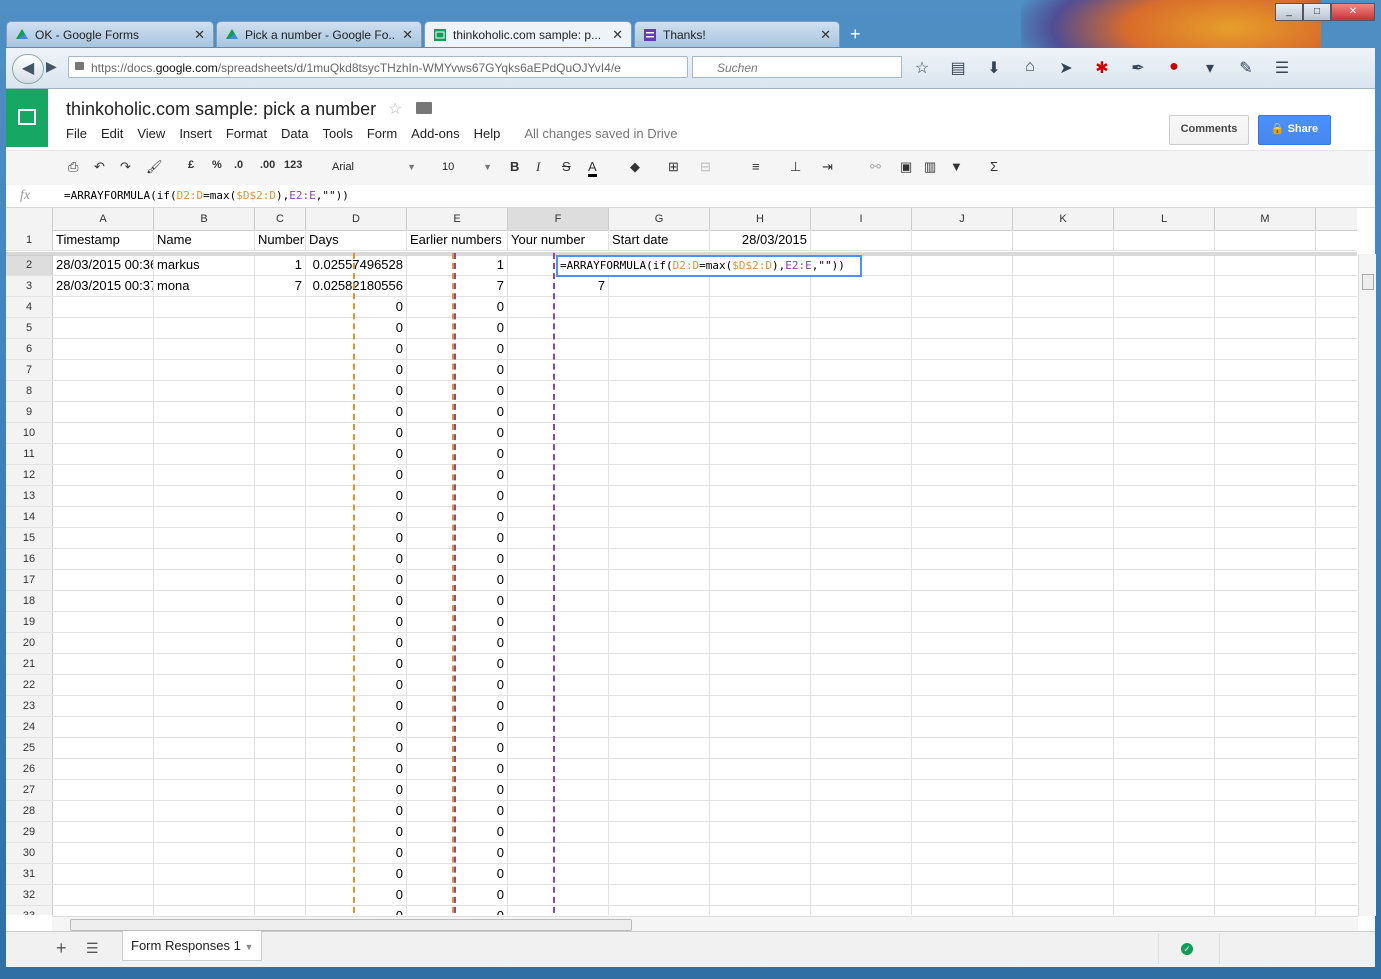 The width and height of the screenshot is (1381, 979). I want to click on menu-help: Help, so click(487, 133).